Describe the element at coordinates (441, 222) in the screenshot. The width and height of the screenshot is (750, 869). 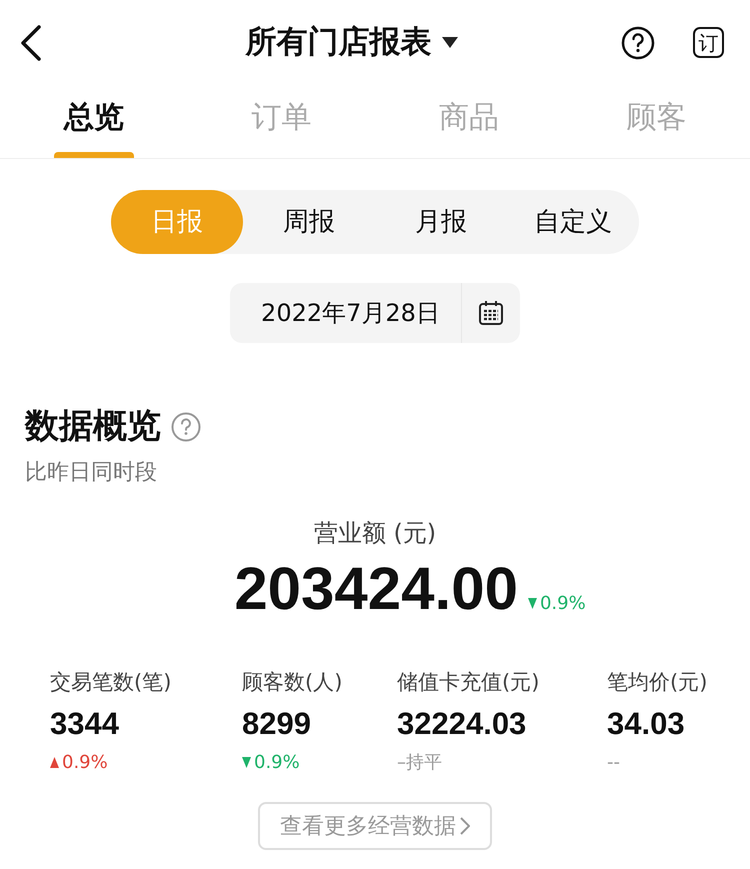
I see `period-tab: 月报` at that location.